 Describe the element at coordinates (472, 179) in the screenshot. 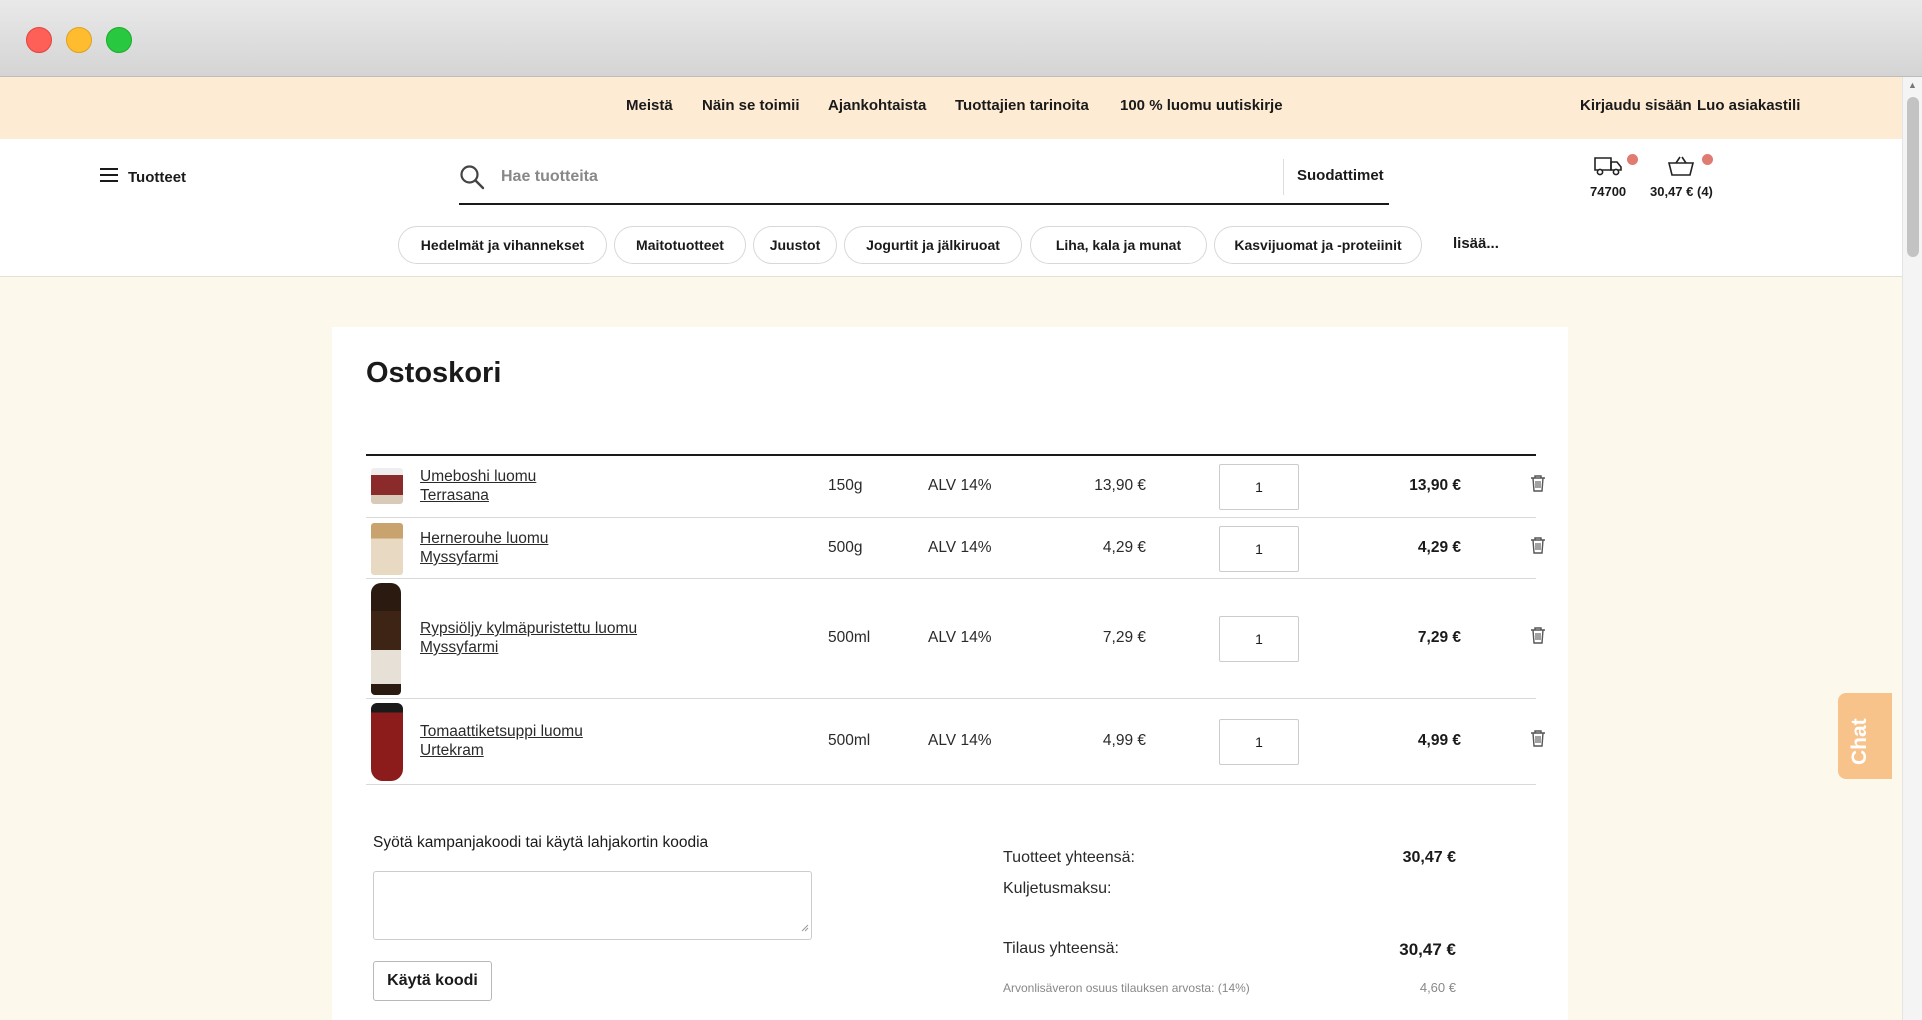

I see `search-icon` at that location.